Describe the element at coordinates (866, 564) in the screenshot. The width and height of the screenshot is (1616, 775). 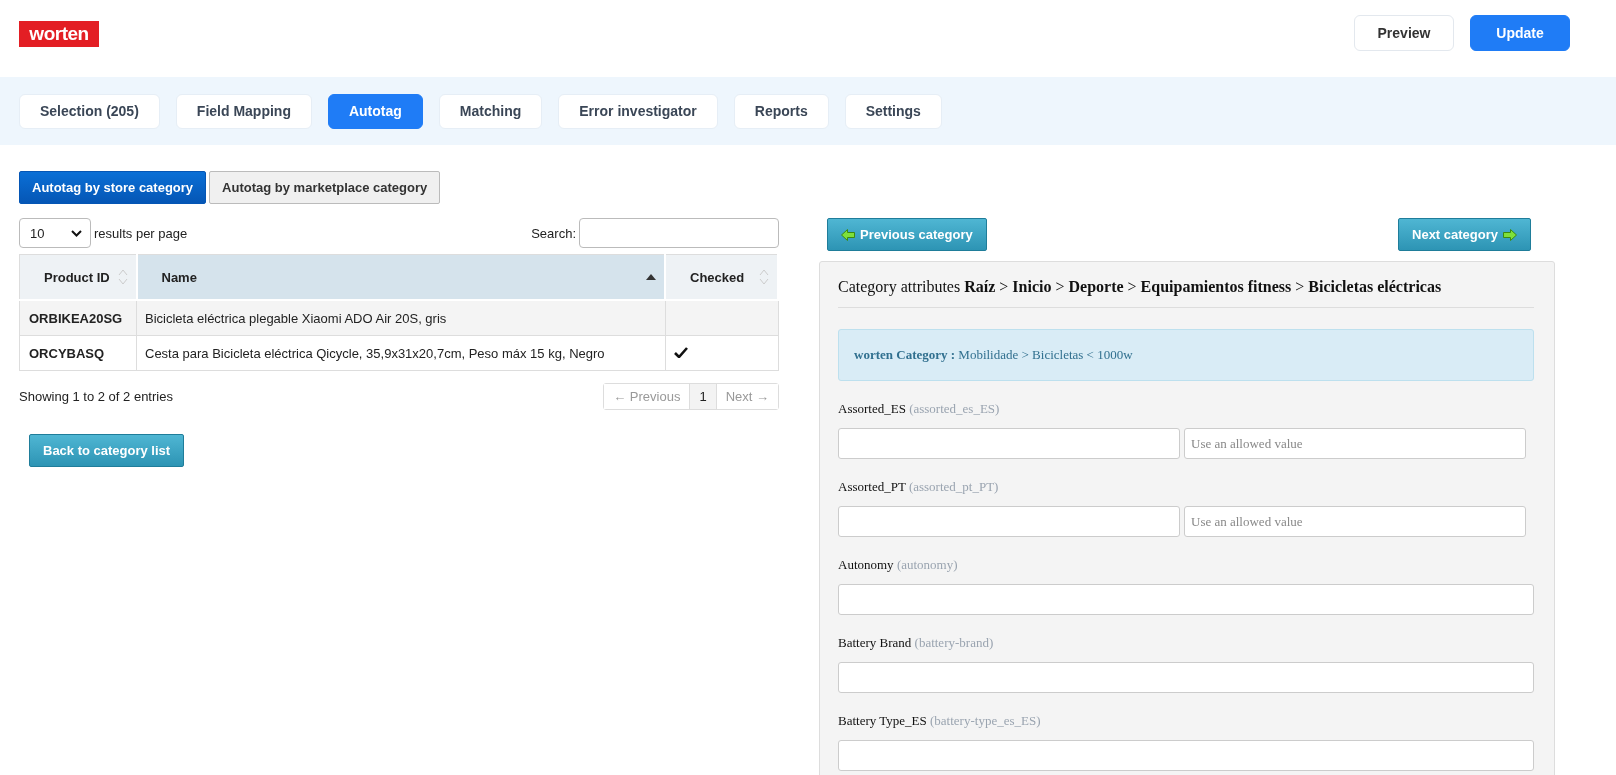
I see `field-label: Autonomy` at that location.